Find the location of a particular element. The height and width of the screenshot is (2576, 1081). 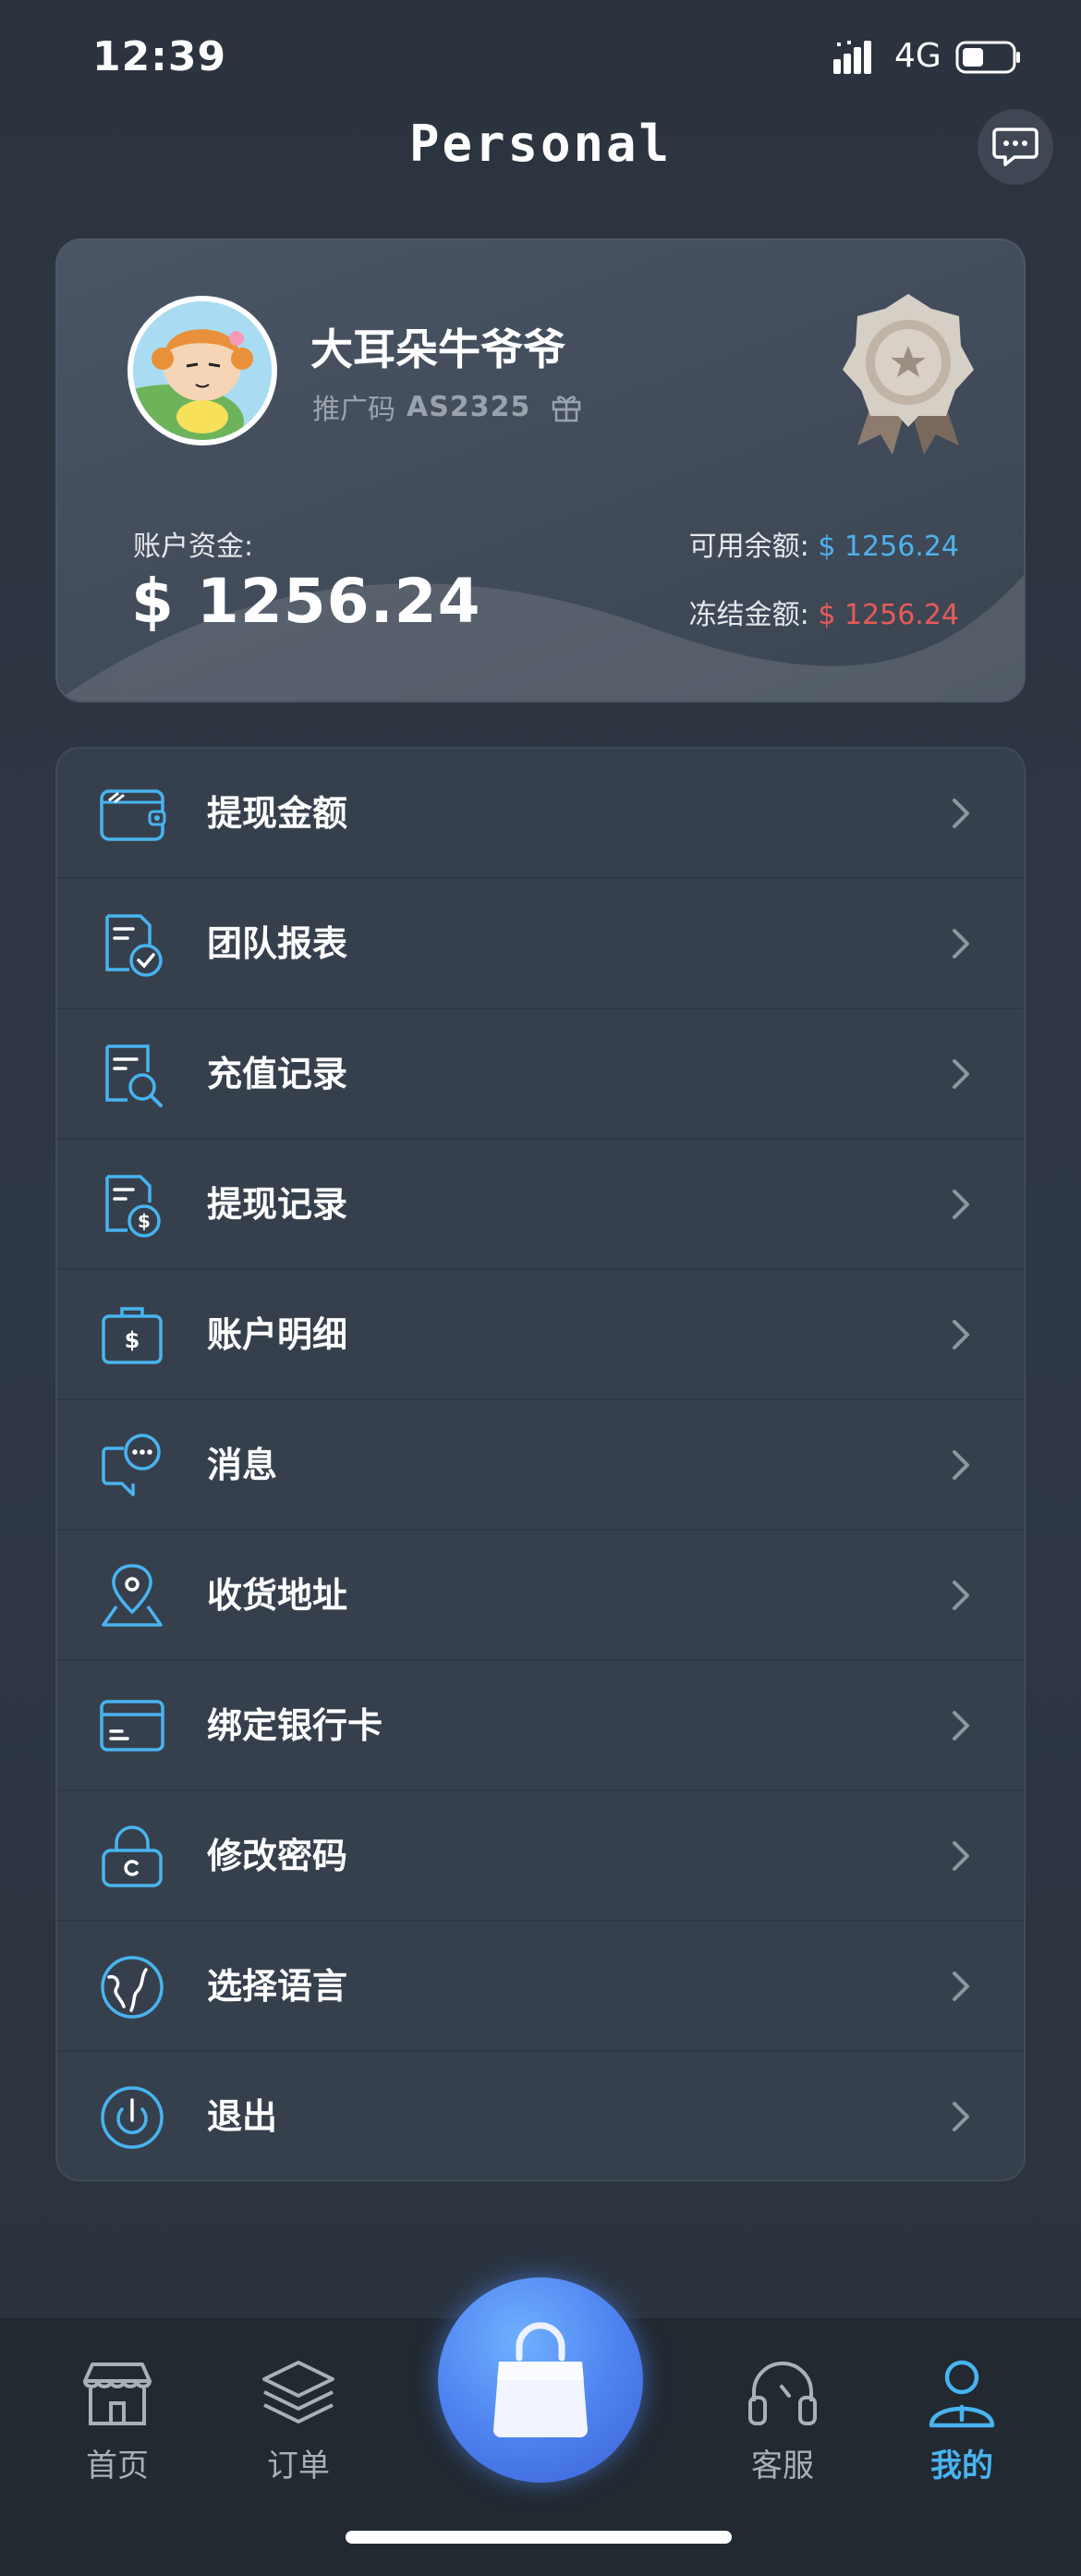

nav-mine-label: 我的 is located at coordinates (961, 2466).